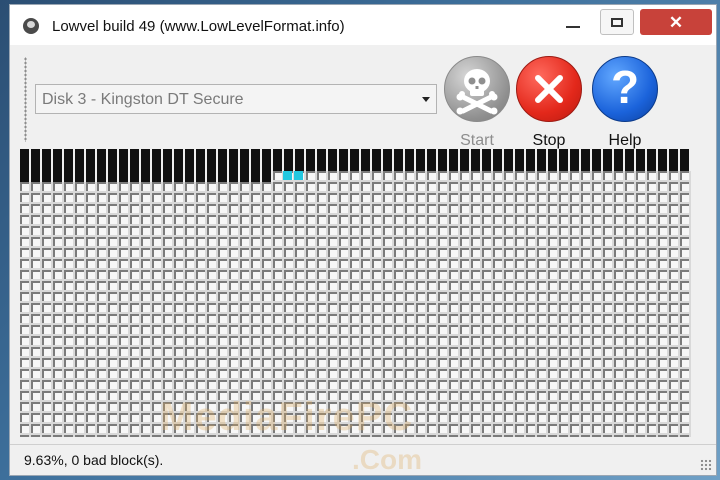 Image resolution: width=720 pixels, height=480 pixels. I want to click on help-glyph: ?, so click(625, 87).